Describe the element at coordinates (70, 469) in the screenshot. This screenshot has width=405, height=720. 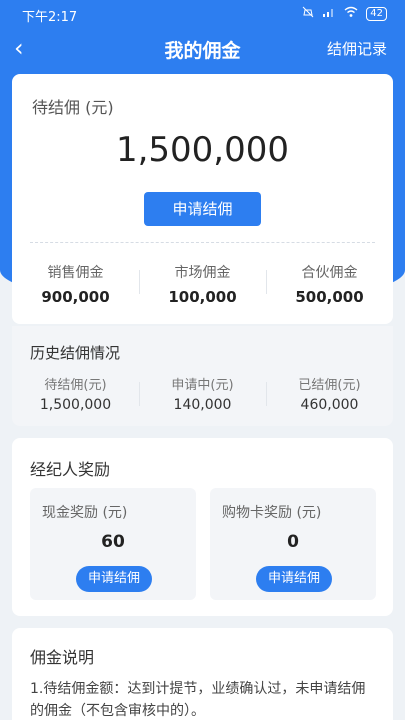
I see `rewards-title: 经纪人奖励` at that location.